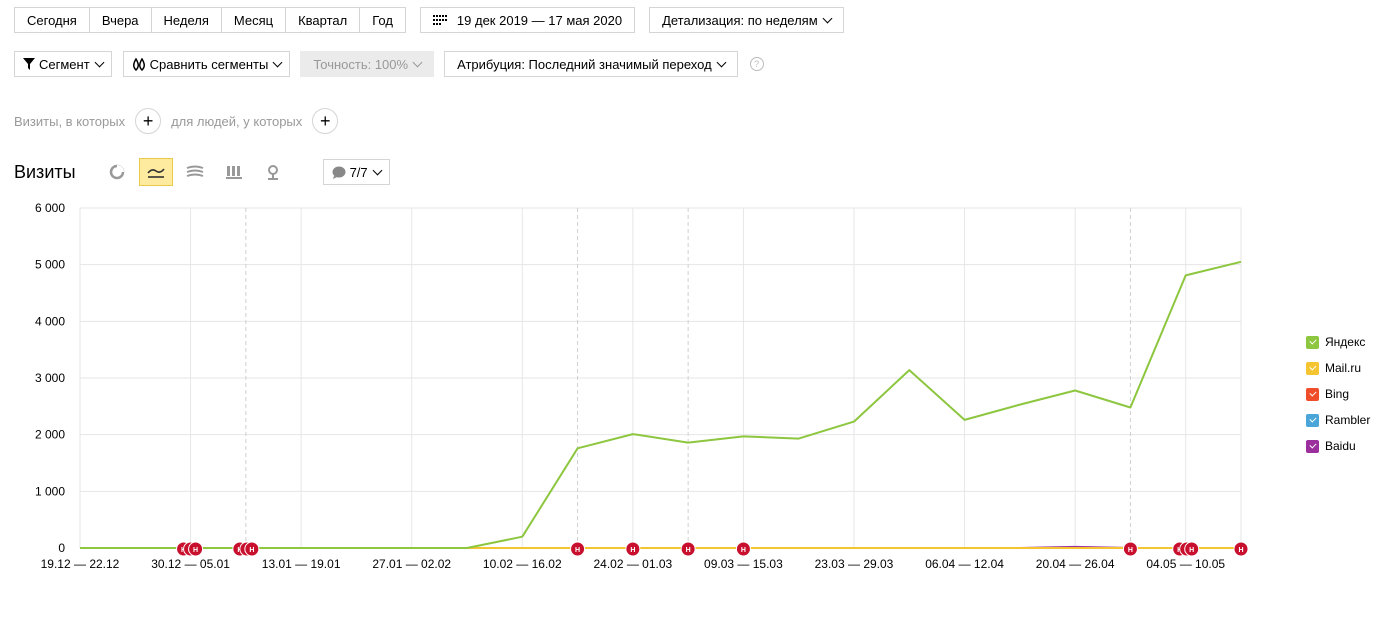  I want to click on legend-label: Bing, so click(1337, 394).